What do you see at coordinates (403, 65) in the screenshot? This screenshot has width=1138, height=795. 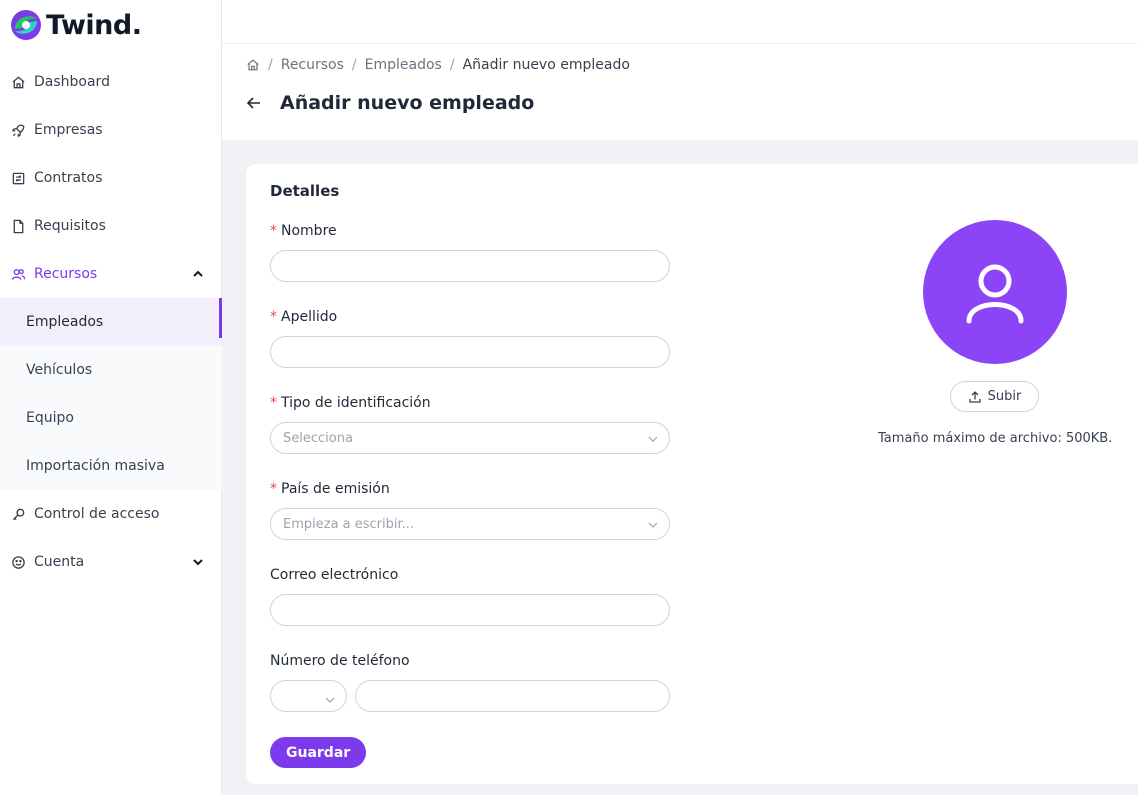 I see `breadcrumb-link-empleados: Empleados` at bounding box center [403, 65].